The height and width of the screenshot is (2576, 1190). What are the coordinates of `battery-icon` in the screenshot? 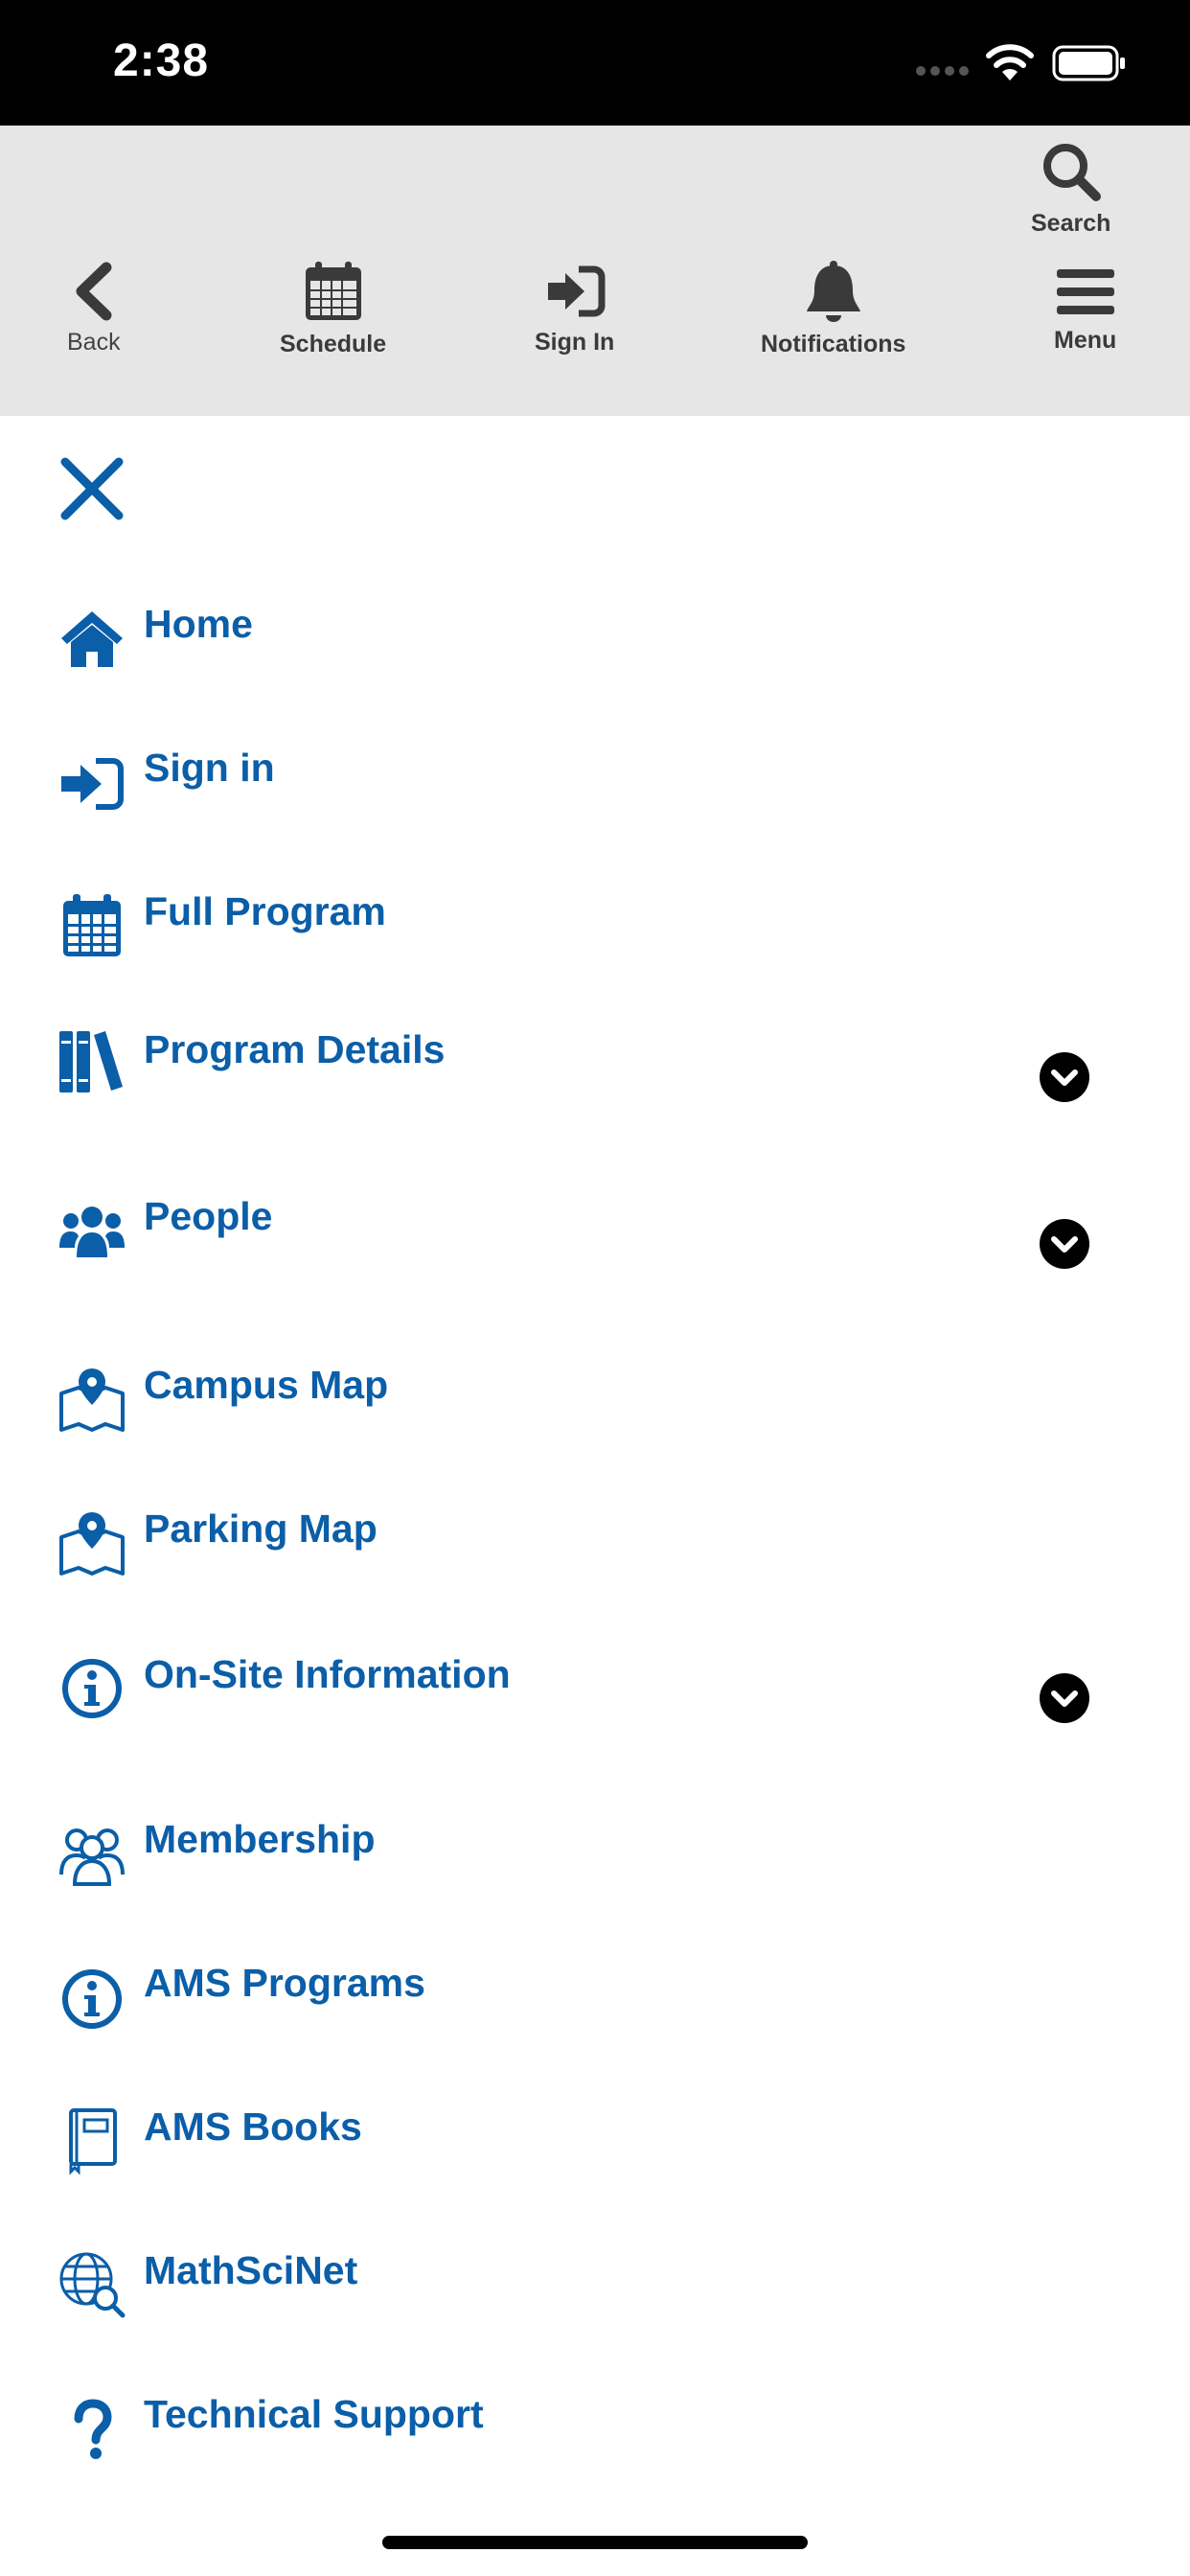 It's located at (1089, 63).